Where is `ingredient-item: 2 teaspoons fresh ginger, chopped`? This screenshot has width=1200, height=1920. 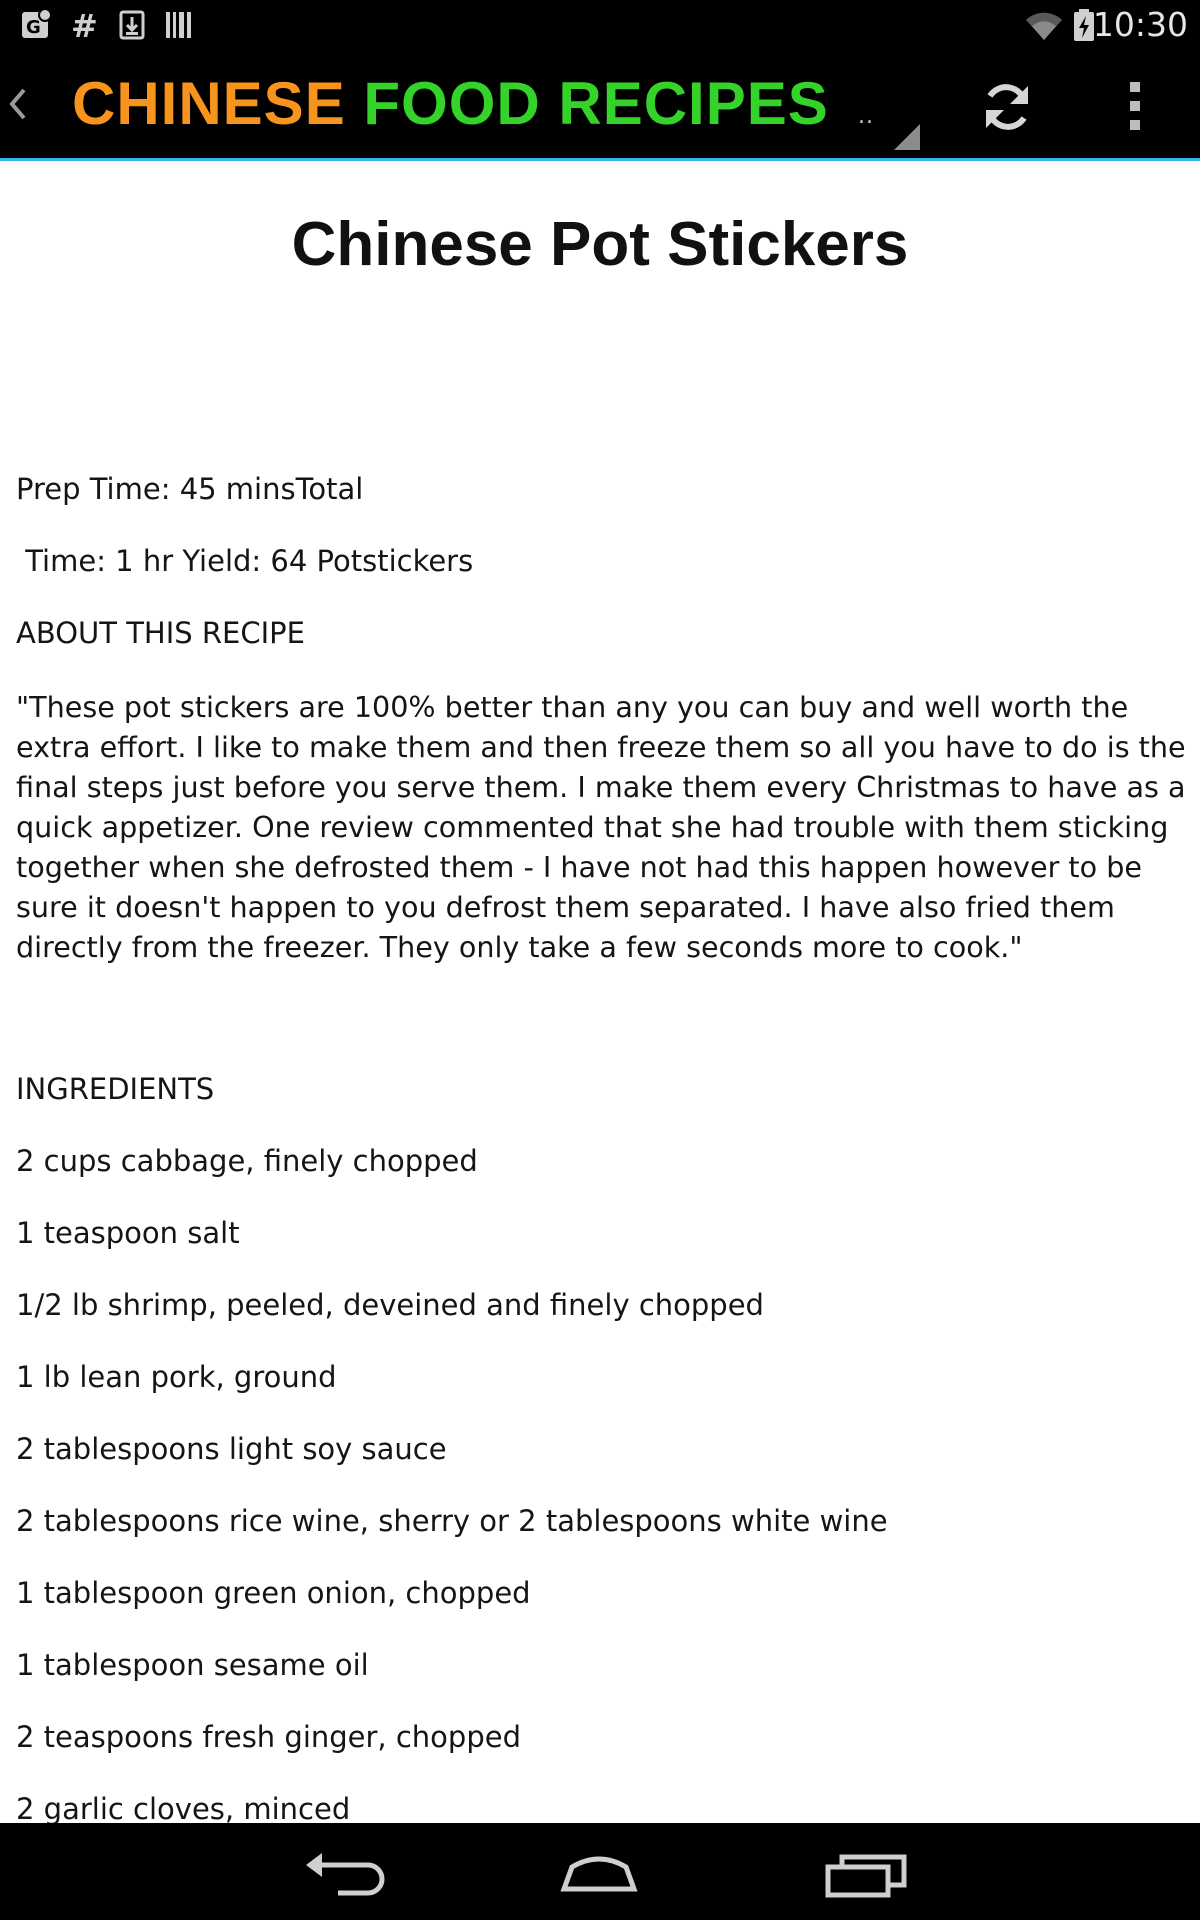 ingredient-item: 2 teaspoons fresh ginger, chopped is located at coordinates (268, 1737).